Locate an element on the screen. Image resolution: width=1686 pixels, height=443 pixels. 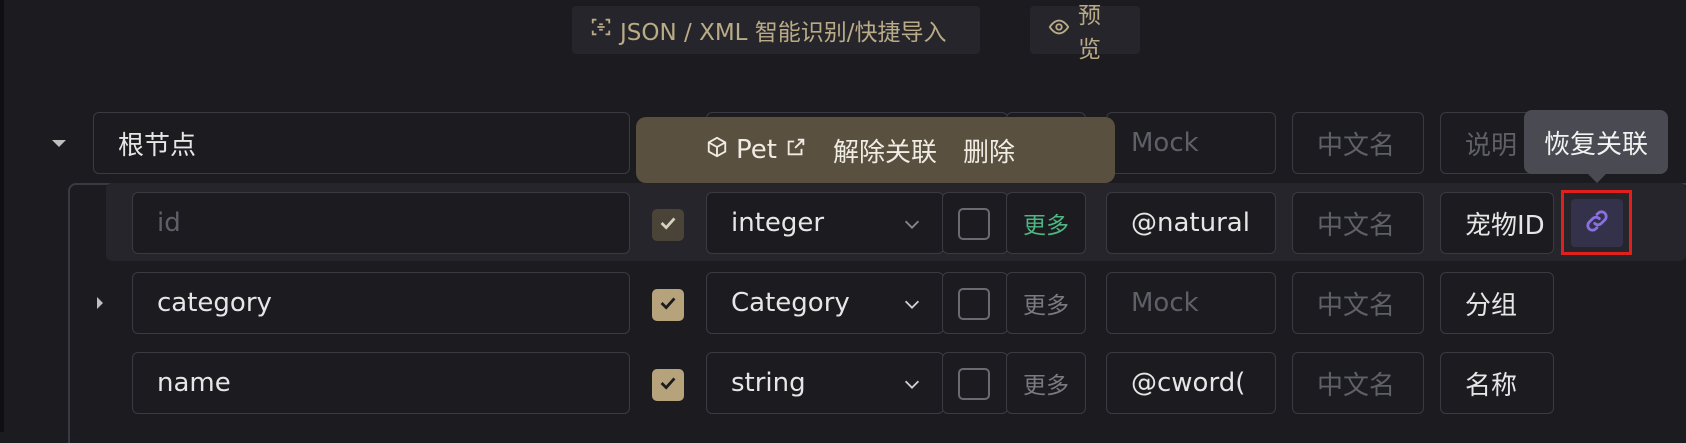
scan-icon is located at coordinates (601, 30).